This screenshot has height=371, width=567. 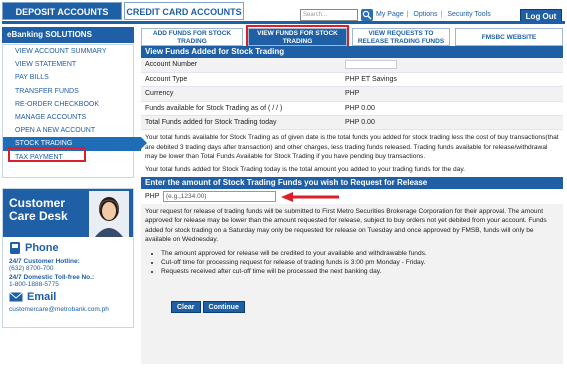 I want to click on sidebar-item-pay-bills: Pay Bills, so click(x=68, y=77).